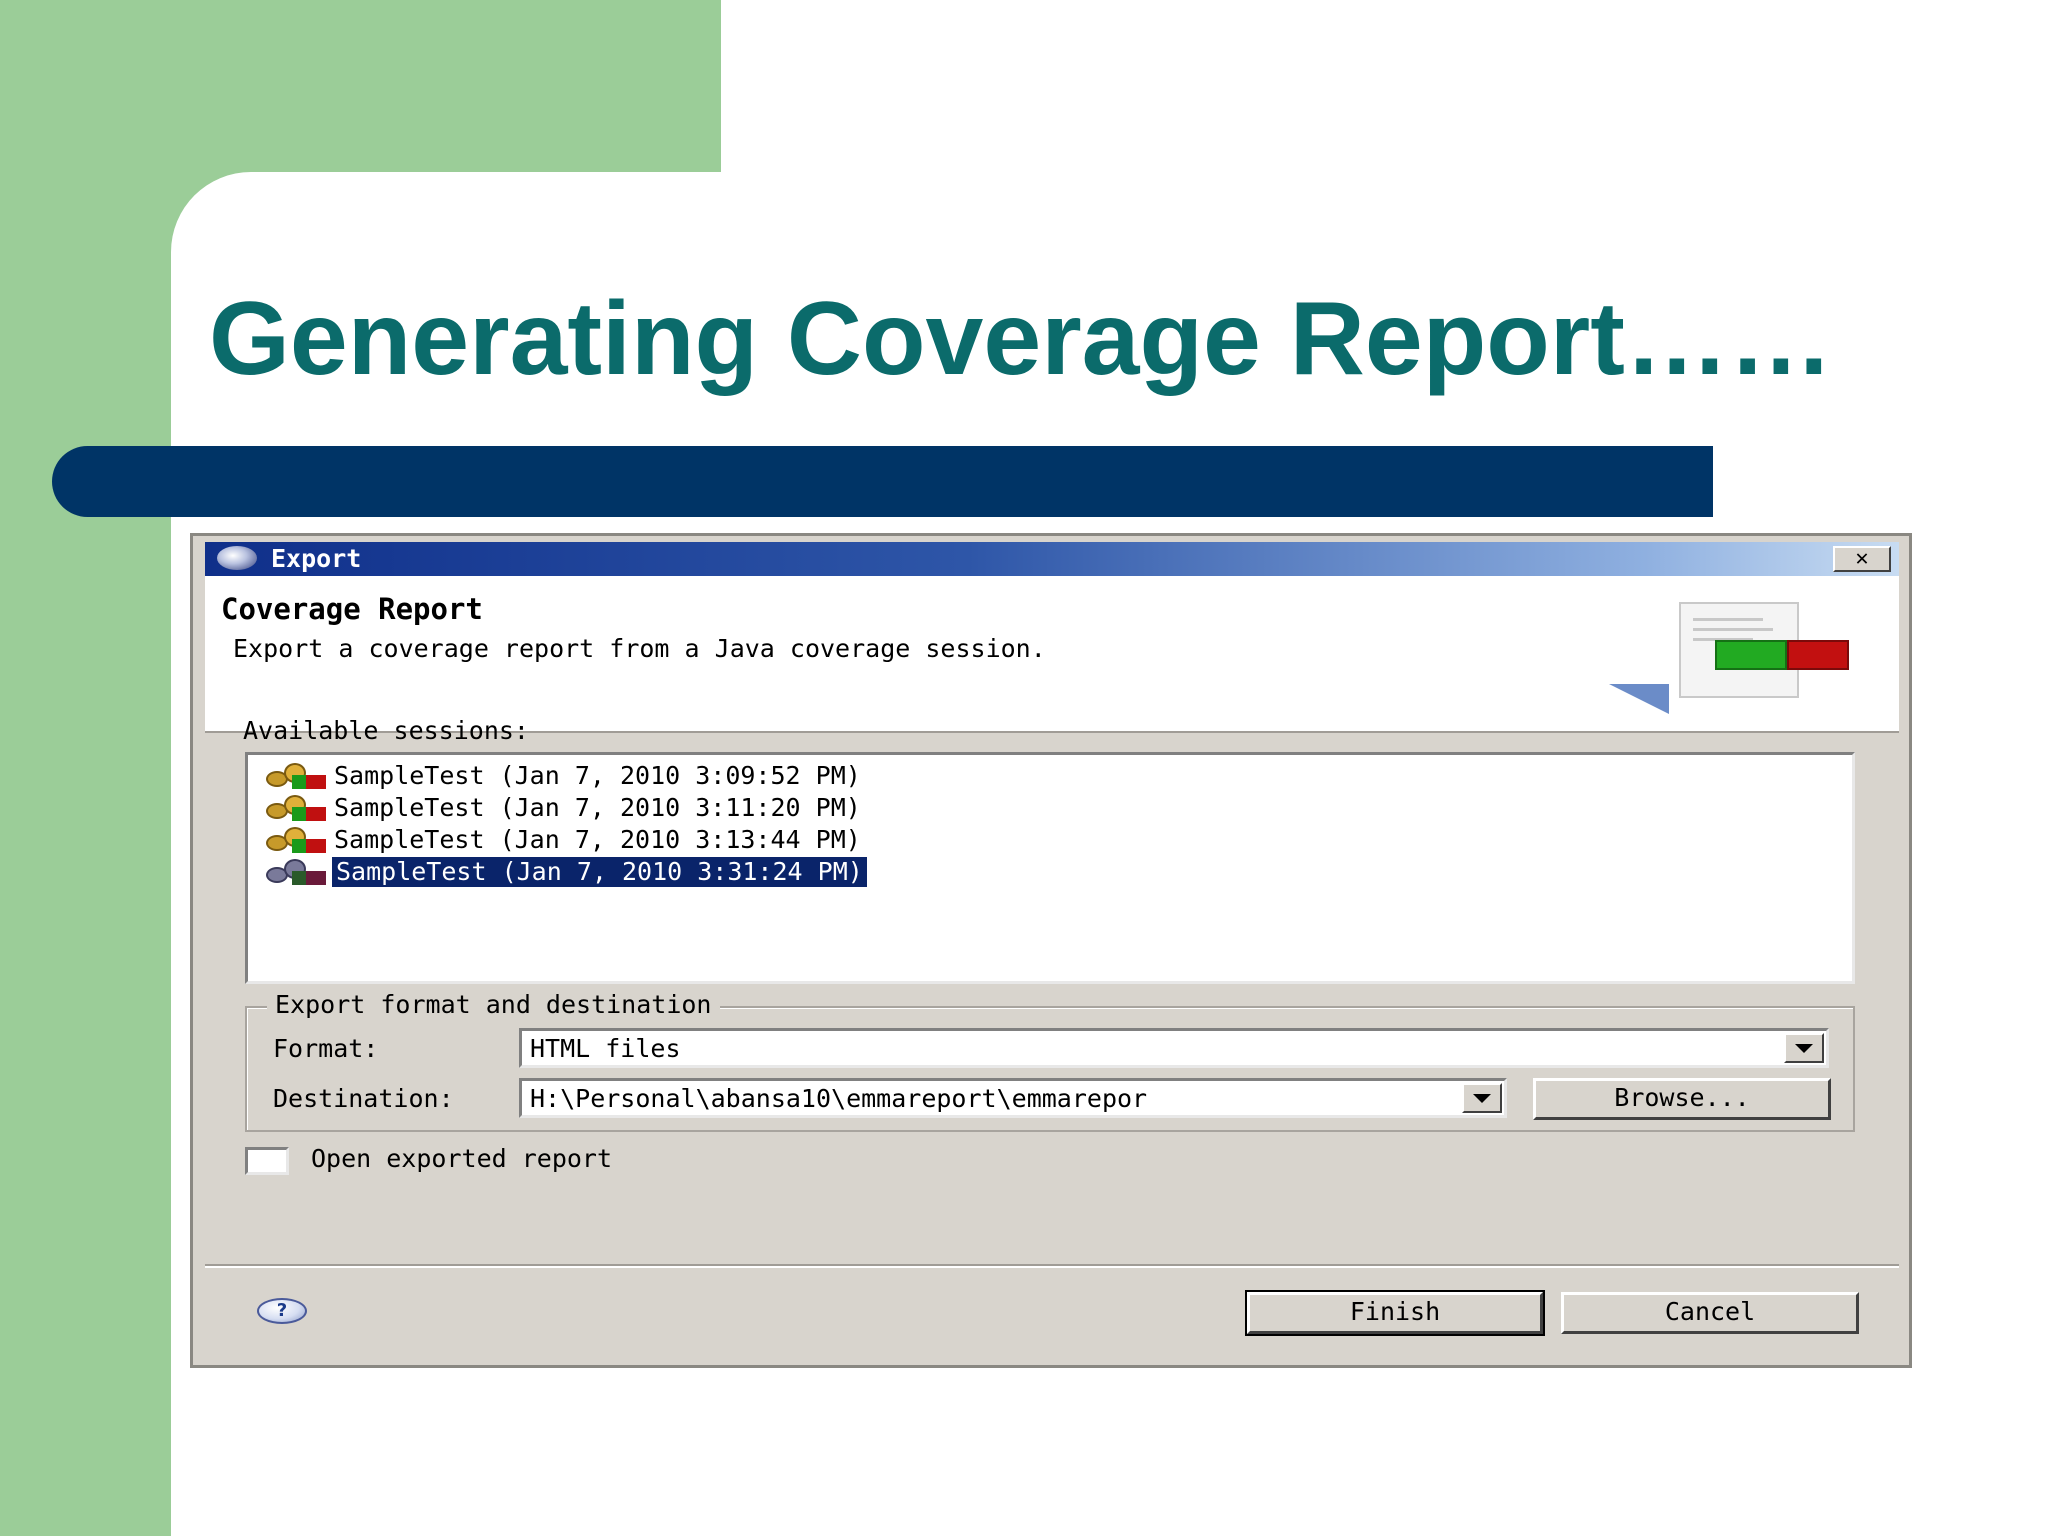  Describe the element at coordinates (1818, 655) in the screenshot. I see `coverage-missed-bar` at that location.